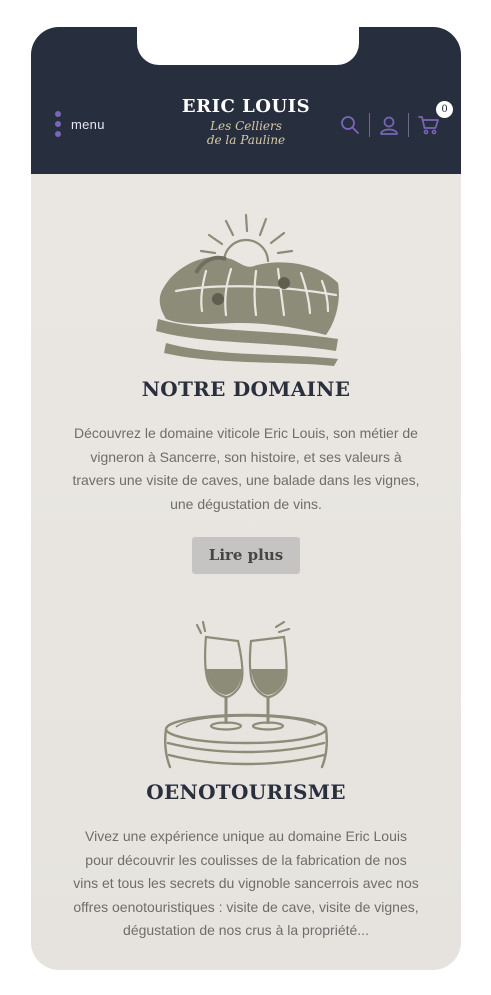  I want to click on section-title: OENOTOURISME, so click(246, 792).